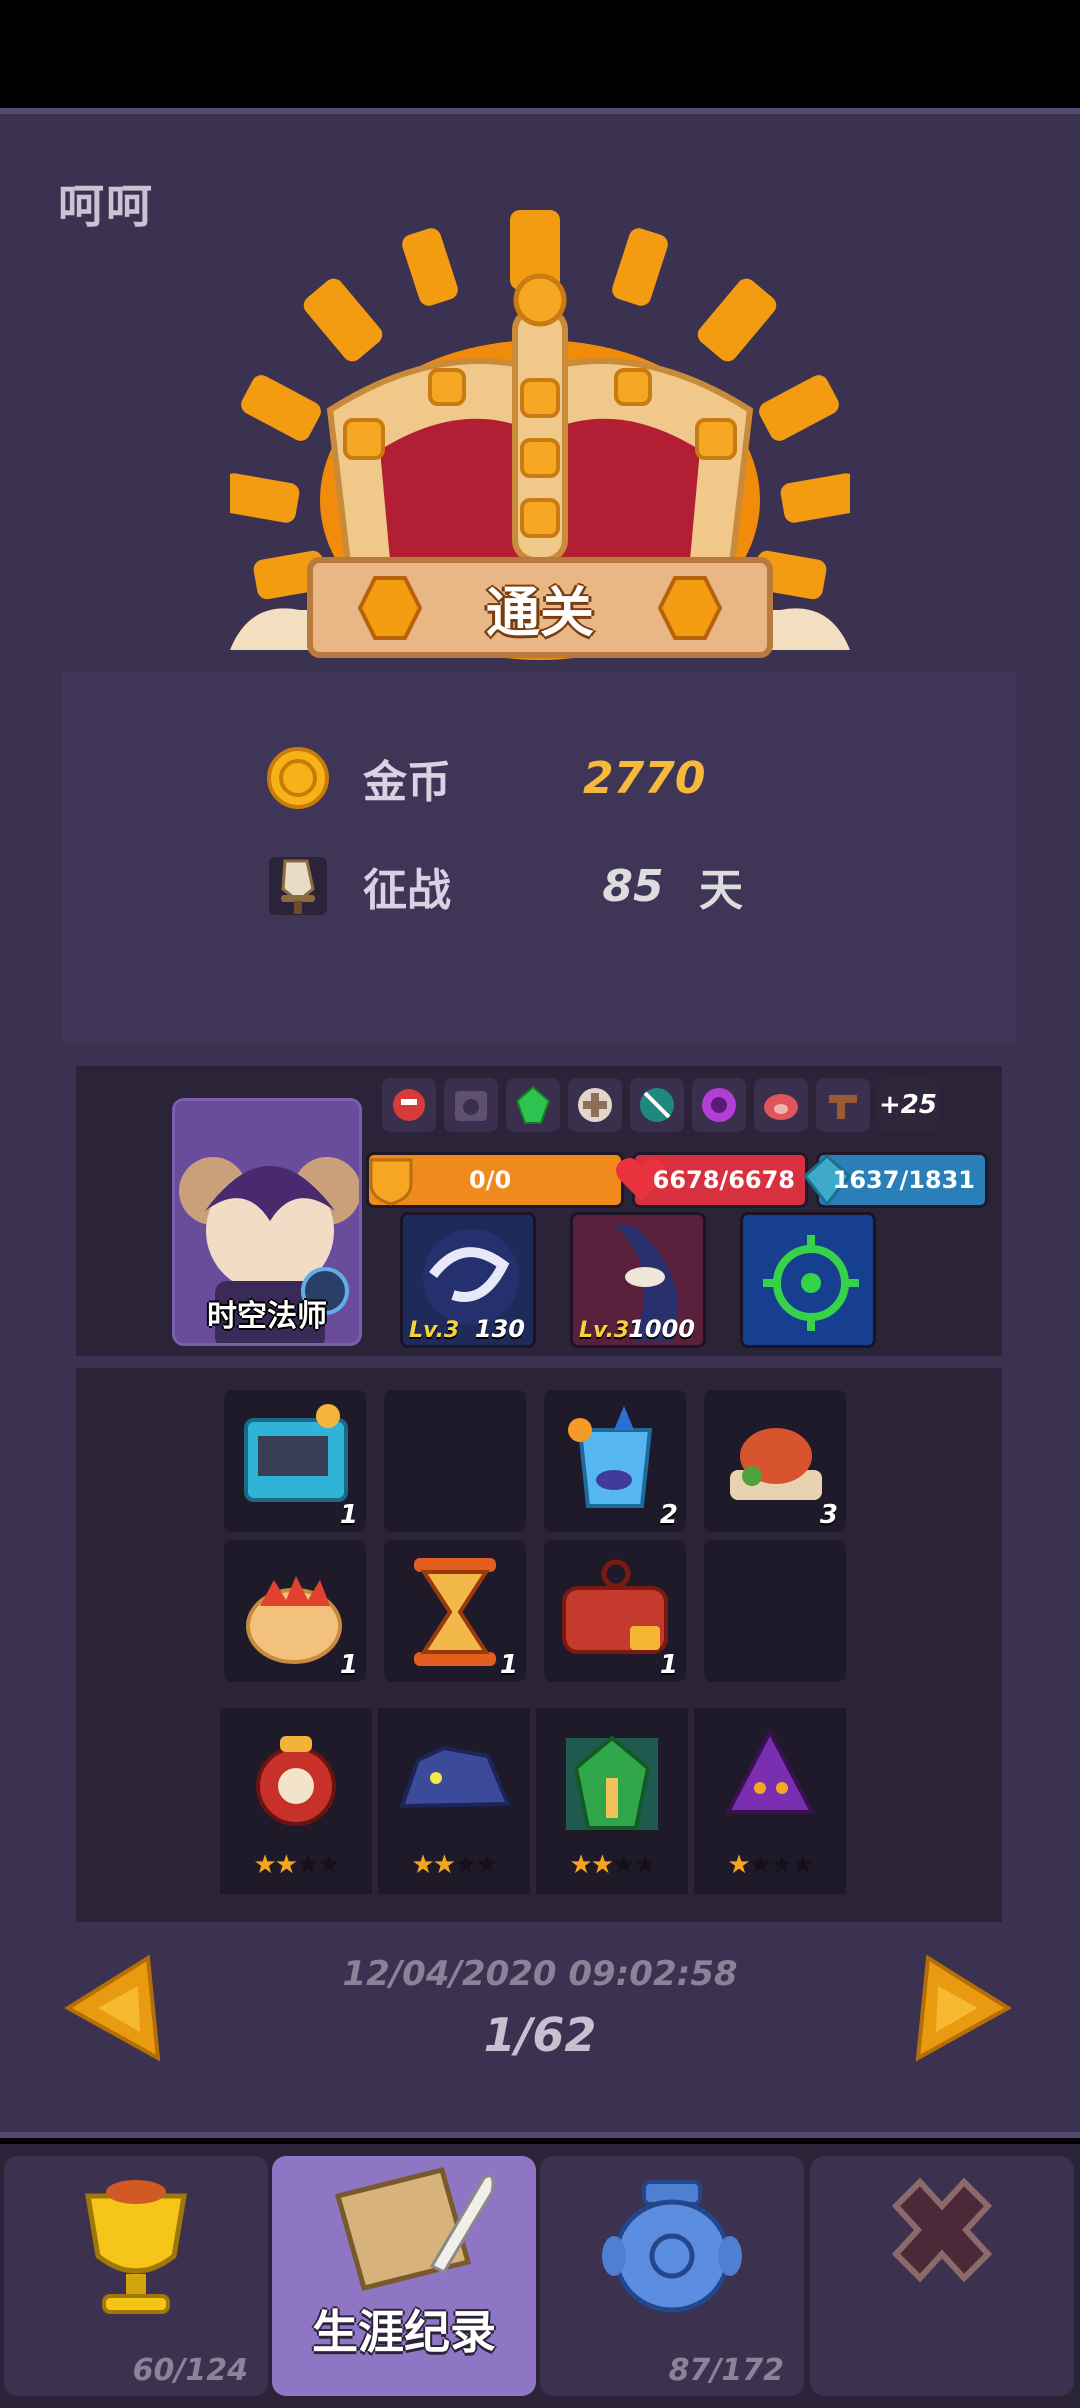 This screenshot has width=1080, height=2408. What do you see at coordinates (638, 1280) in the screenshot?
I see `skill-slot-2: Lv.3 1000` at bounding box center [638, 1280].